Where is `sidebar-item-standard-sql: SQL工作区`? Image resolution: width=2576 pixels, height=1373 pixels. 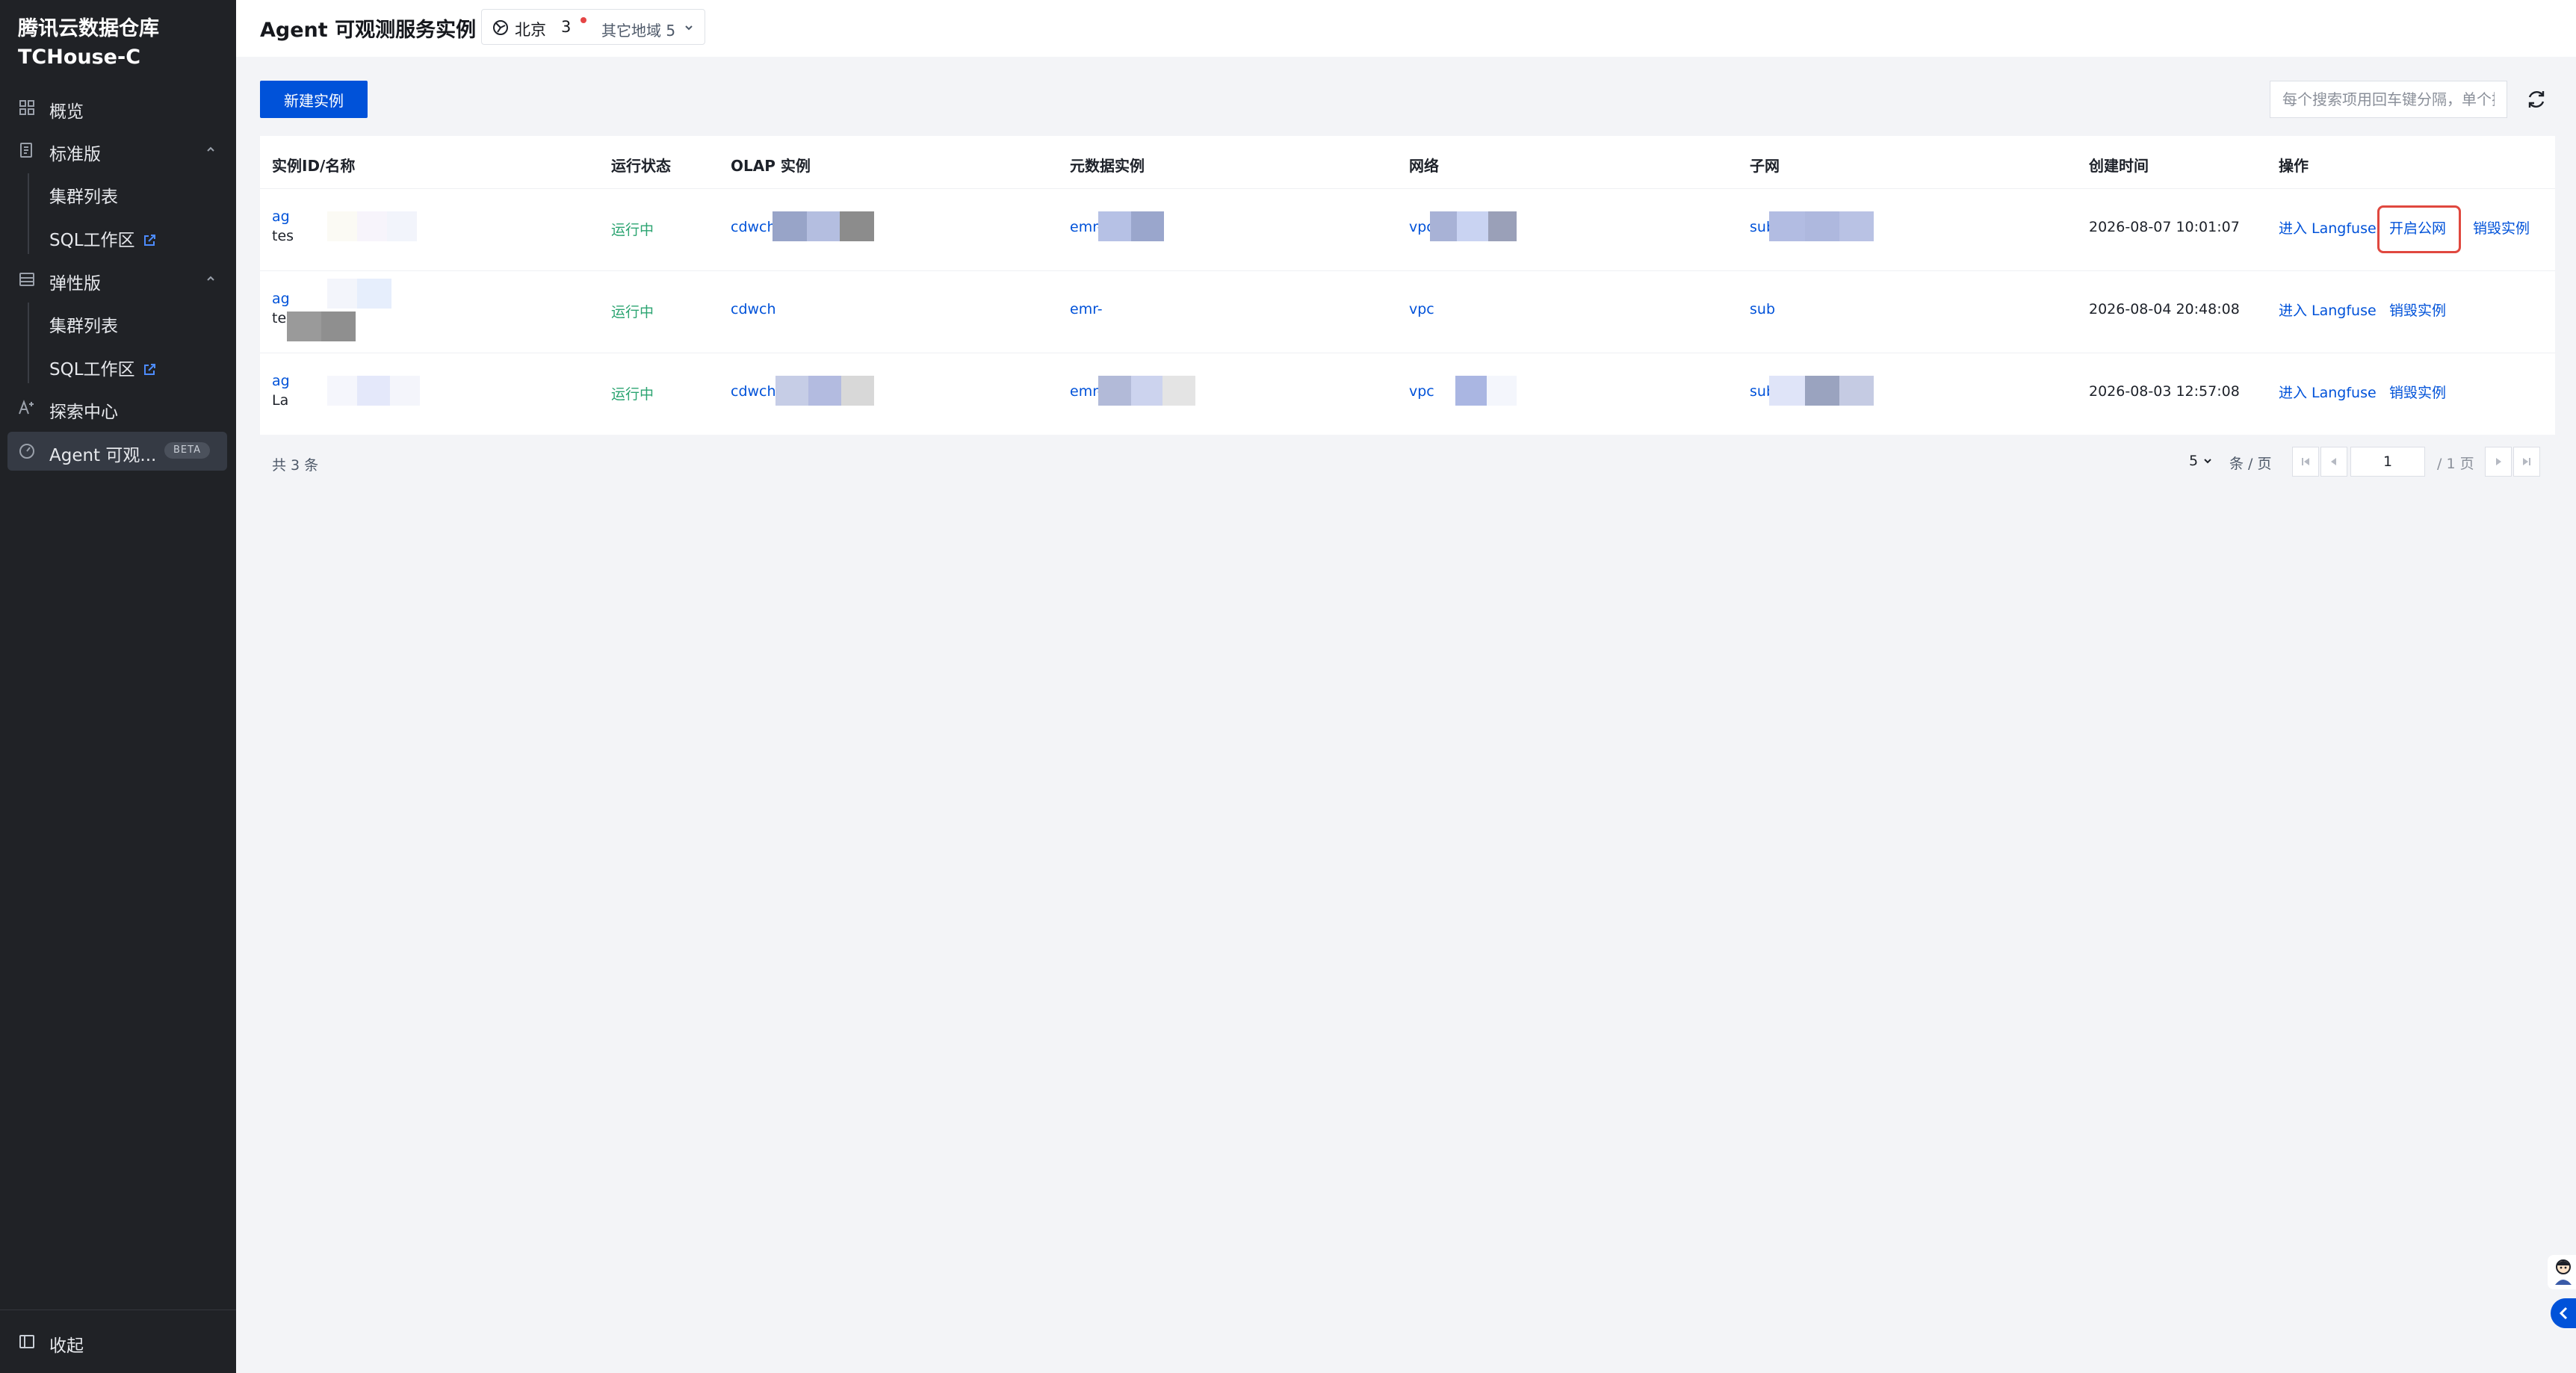 sidebar-item-standard-sql: SQL工作区 is located at coordinates (117, 236).